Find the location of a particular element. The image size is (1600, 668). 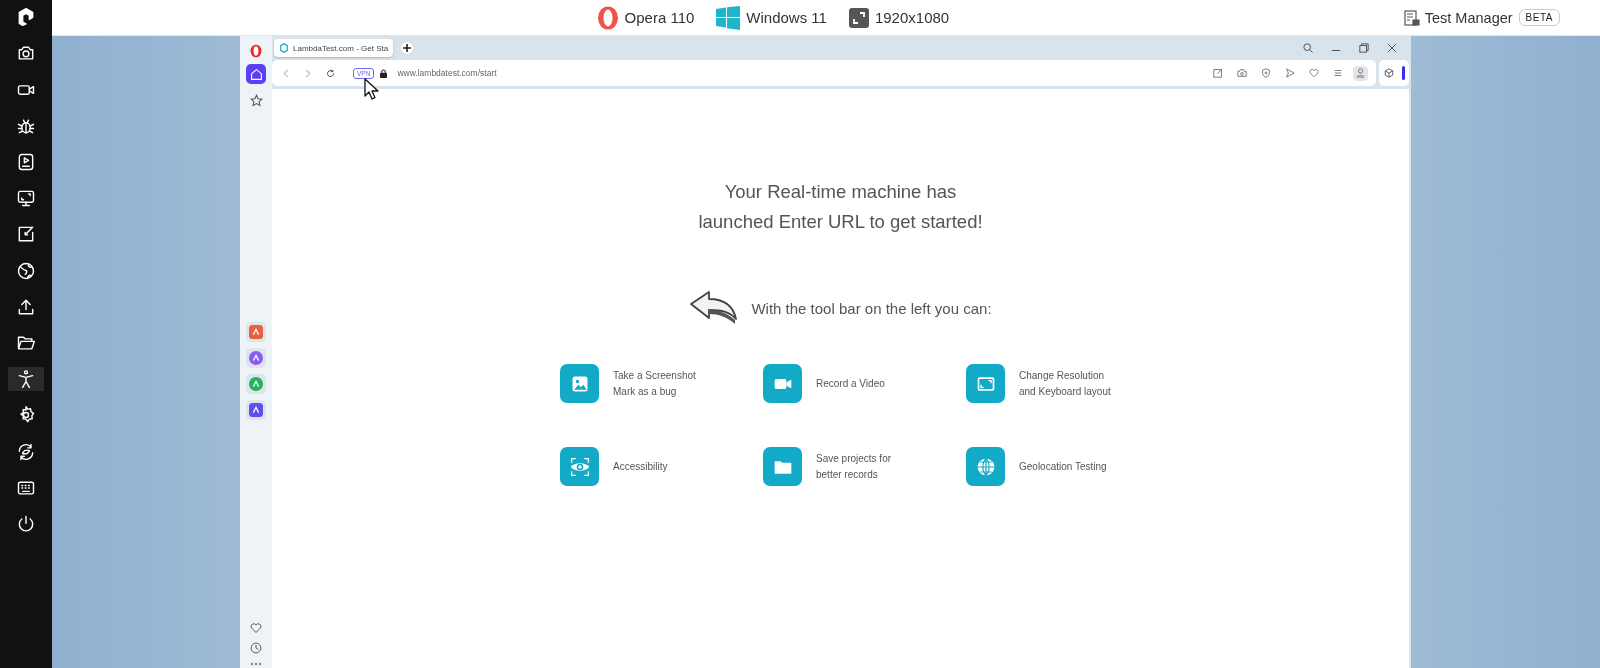

feature-label: Accessibility is located at coordinates (640, 466).